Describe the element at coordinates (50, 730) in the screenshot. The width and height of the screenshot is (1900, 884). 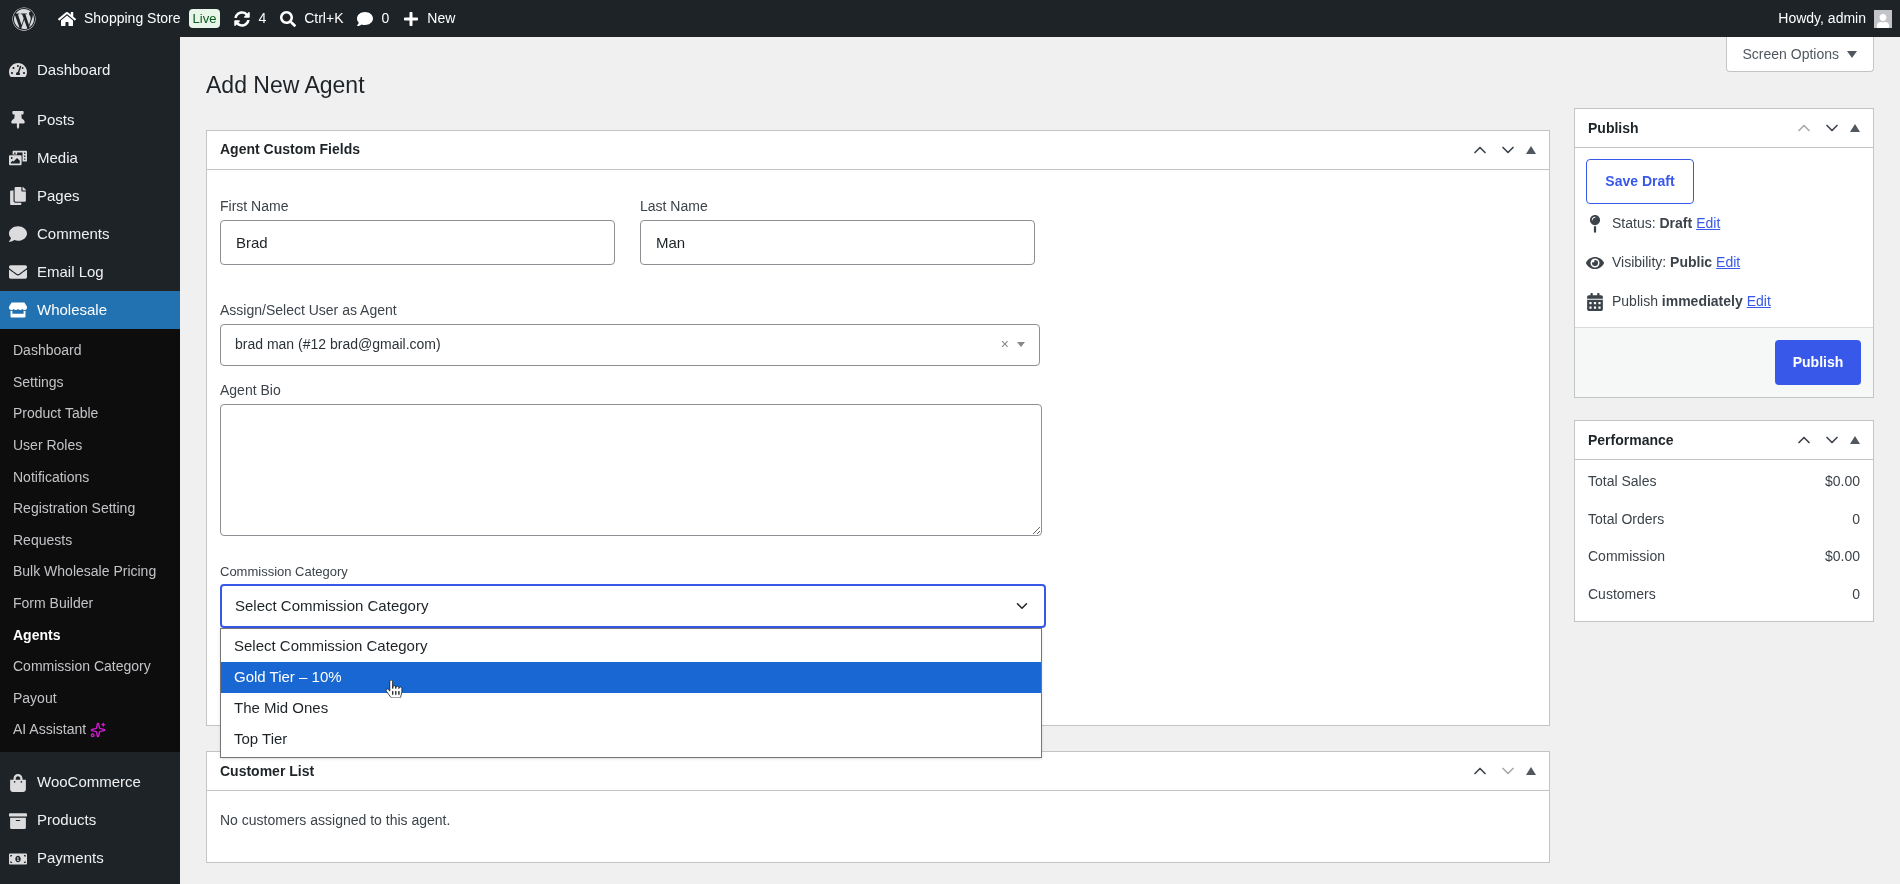
I see `sidebar-submenu-item: AI Assistant` at that location.